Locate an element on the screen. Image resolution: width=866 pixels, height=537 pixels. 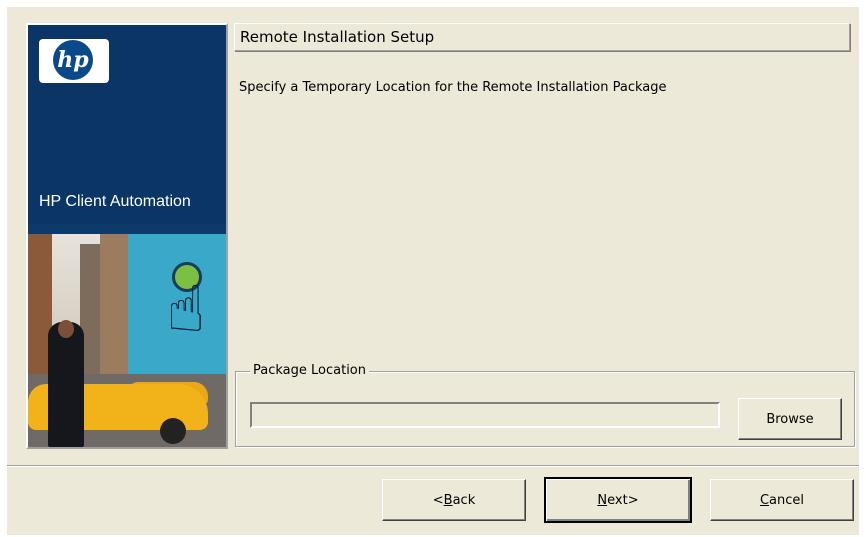
photo-businessman is located at coordinates (66, 384).